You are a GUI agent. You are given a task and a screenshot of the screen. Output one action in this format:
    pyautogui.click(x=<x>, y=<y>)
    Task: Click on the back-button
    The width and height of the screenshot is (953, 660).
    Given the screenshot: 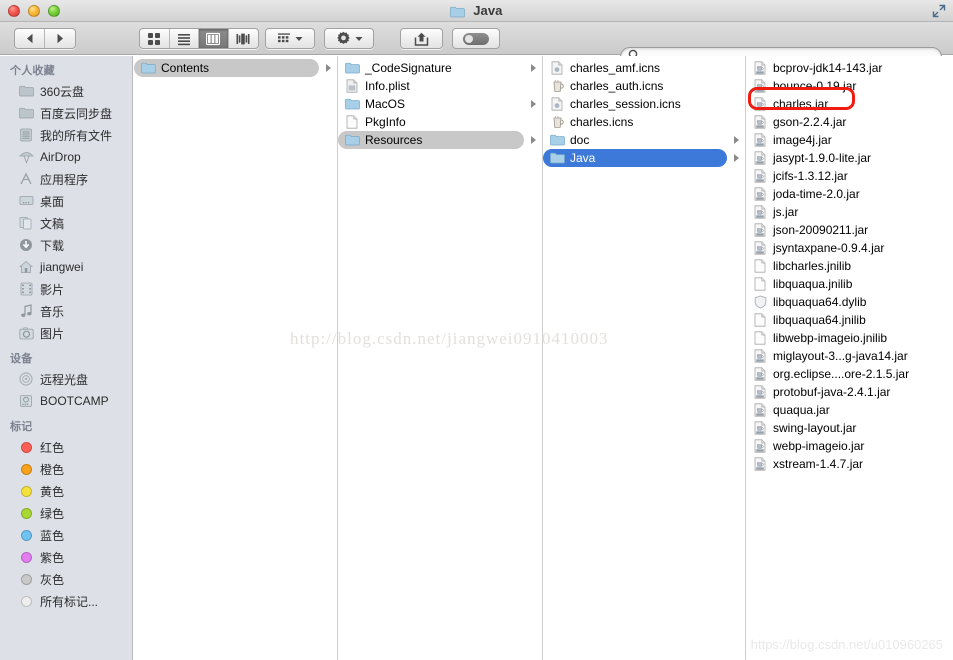 What is the action you would take?
    pyautogui.click(x=30, y=38)
    